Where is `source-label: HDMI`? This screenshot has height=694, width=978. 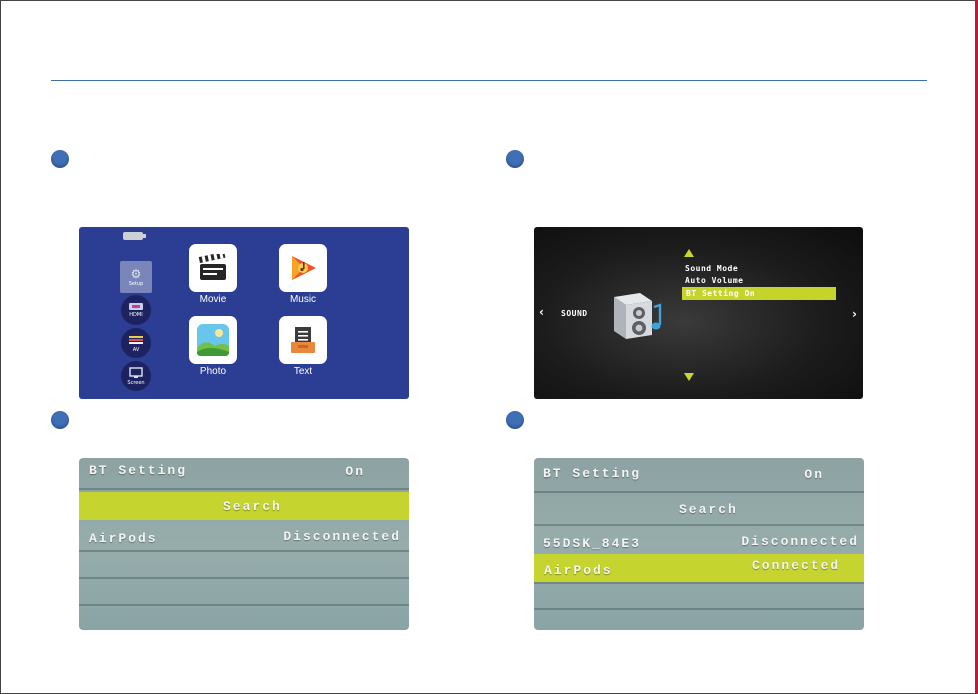 source-label: HDMI is located at coordinates (136, 315).